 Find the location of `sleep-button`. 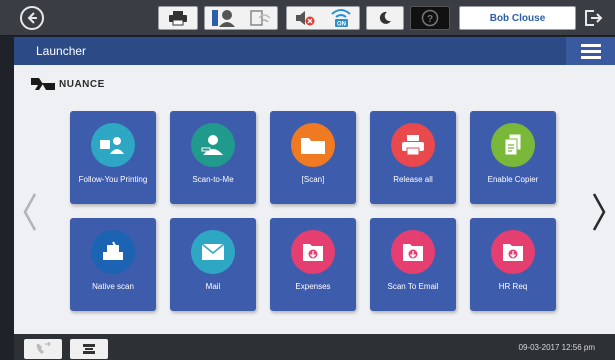

sleep-button is located at coordinates (385, 18).